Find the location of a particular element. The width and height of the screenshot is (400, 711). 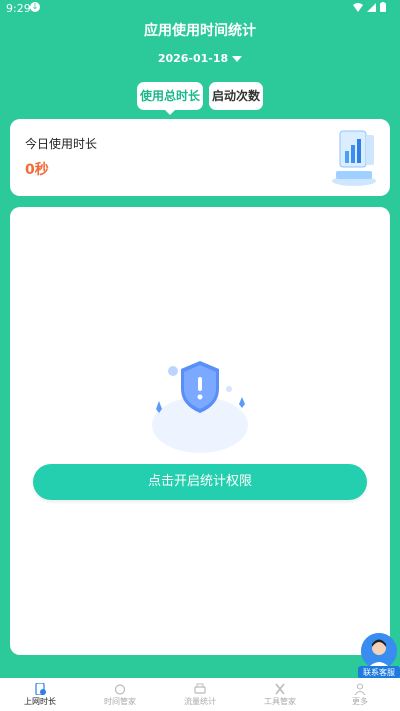

service-avatar is located at coordinates (379, 651).